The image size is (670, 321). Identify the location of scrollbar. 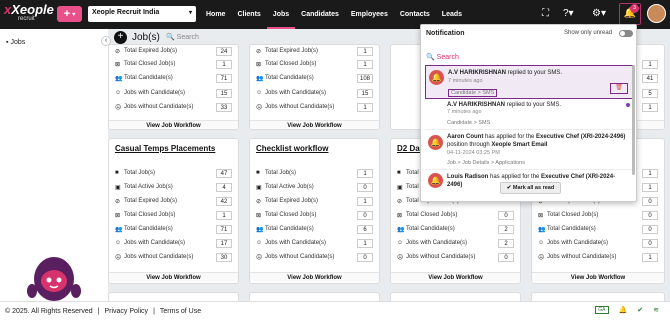
(633, 120).